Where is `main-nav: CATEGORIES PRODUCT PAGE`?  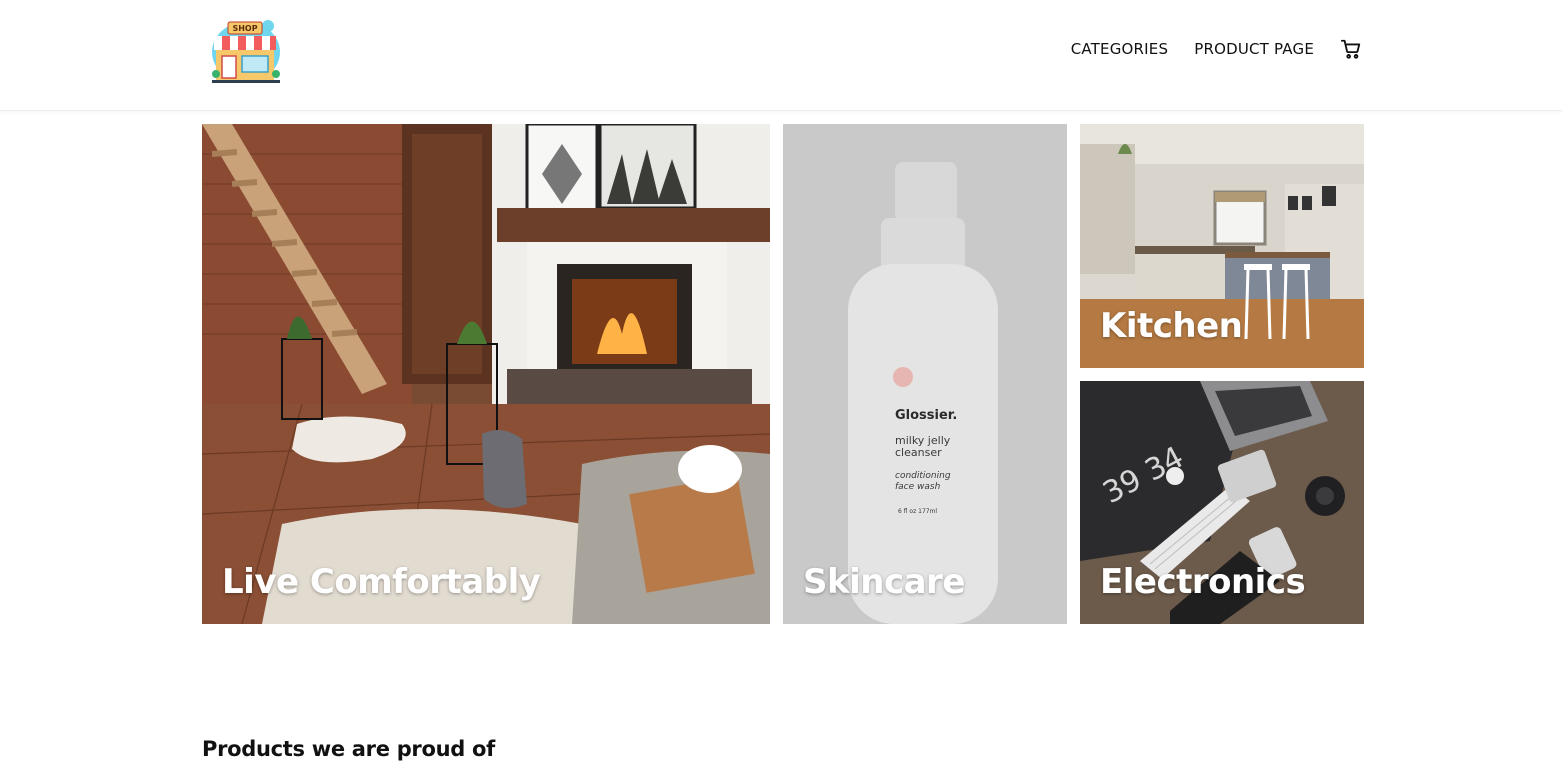 main-nav: CATEGORIES PRODUCT PAGE is located at coordinates (1216, 49).